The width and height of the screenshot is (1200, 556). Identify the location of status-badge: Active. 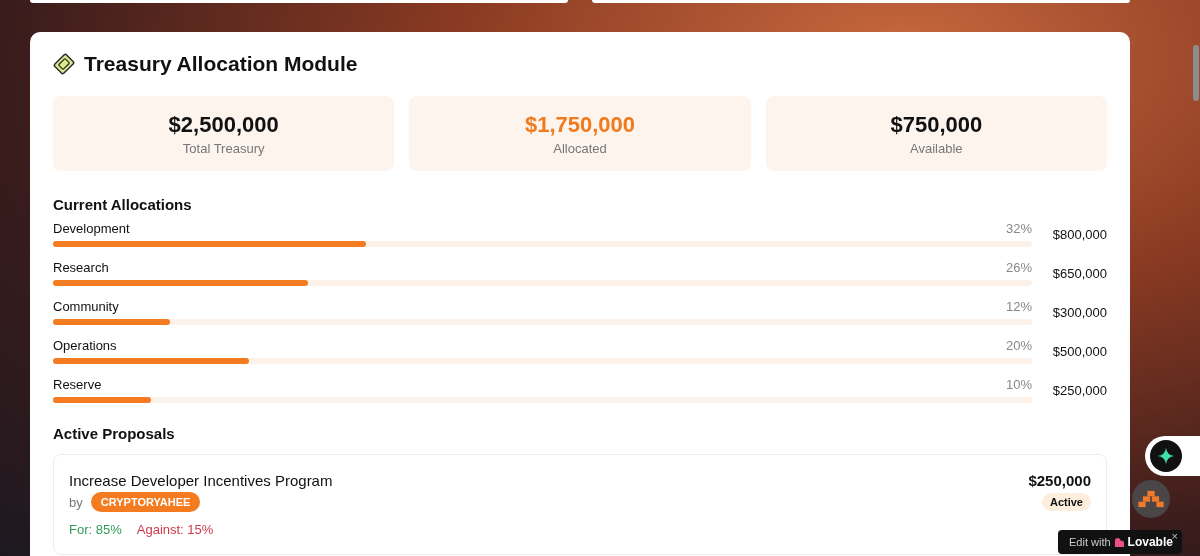
(1066, 502).